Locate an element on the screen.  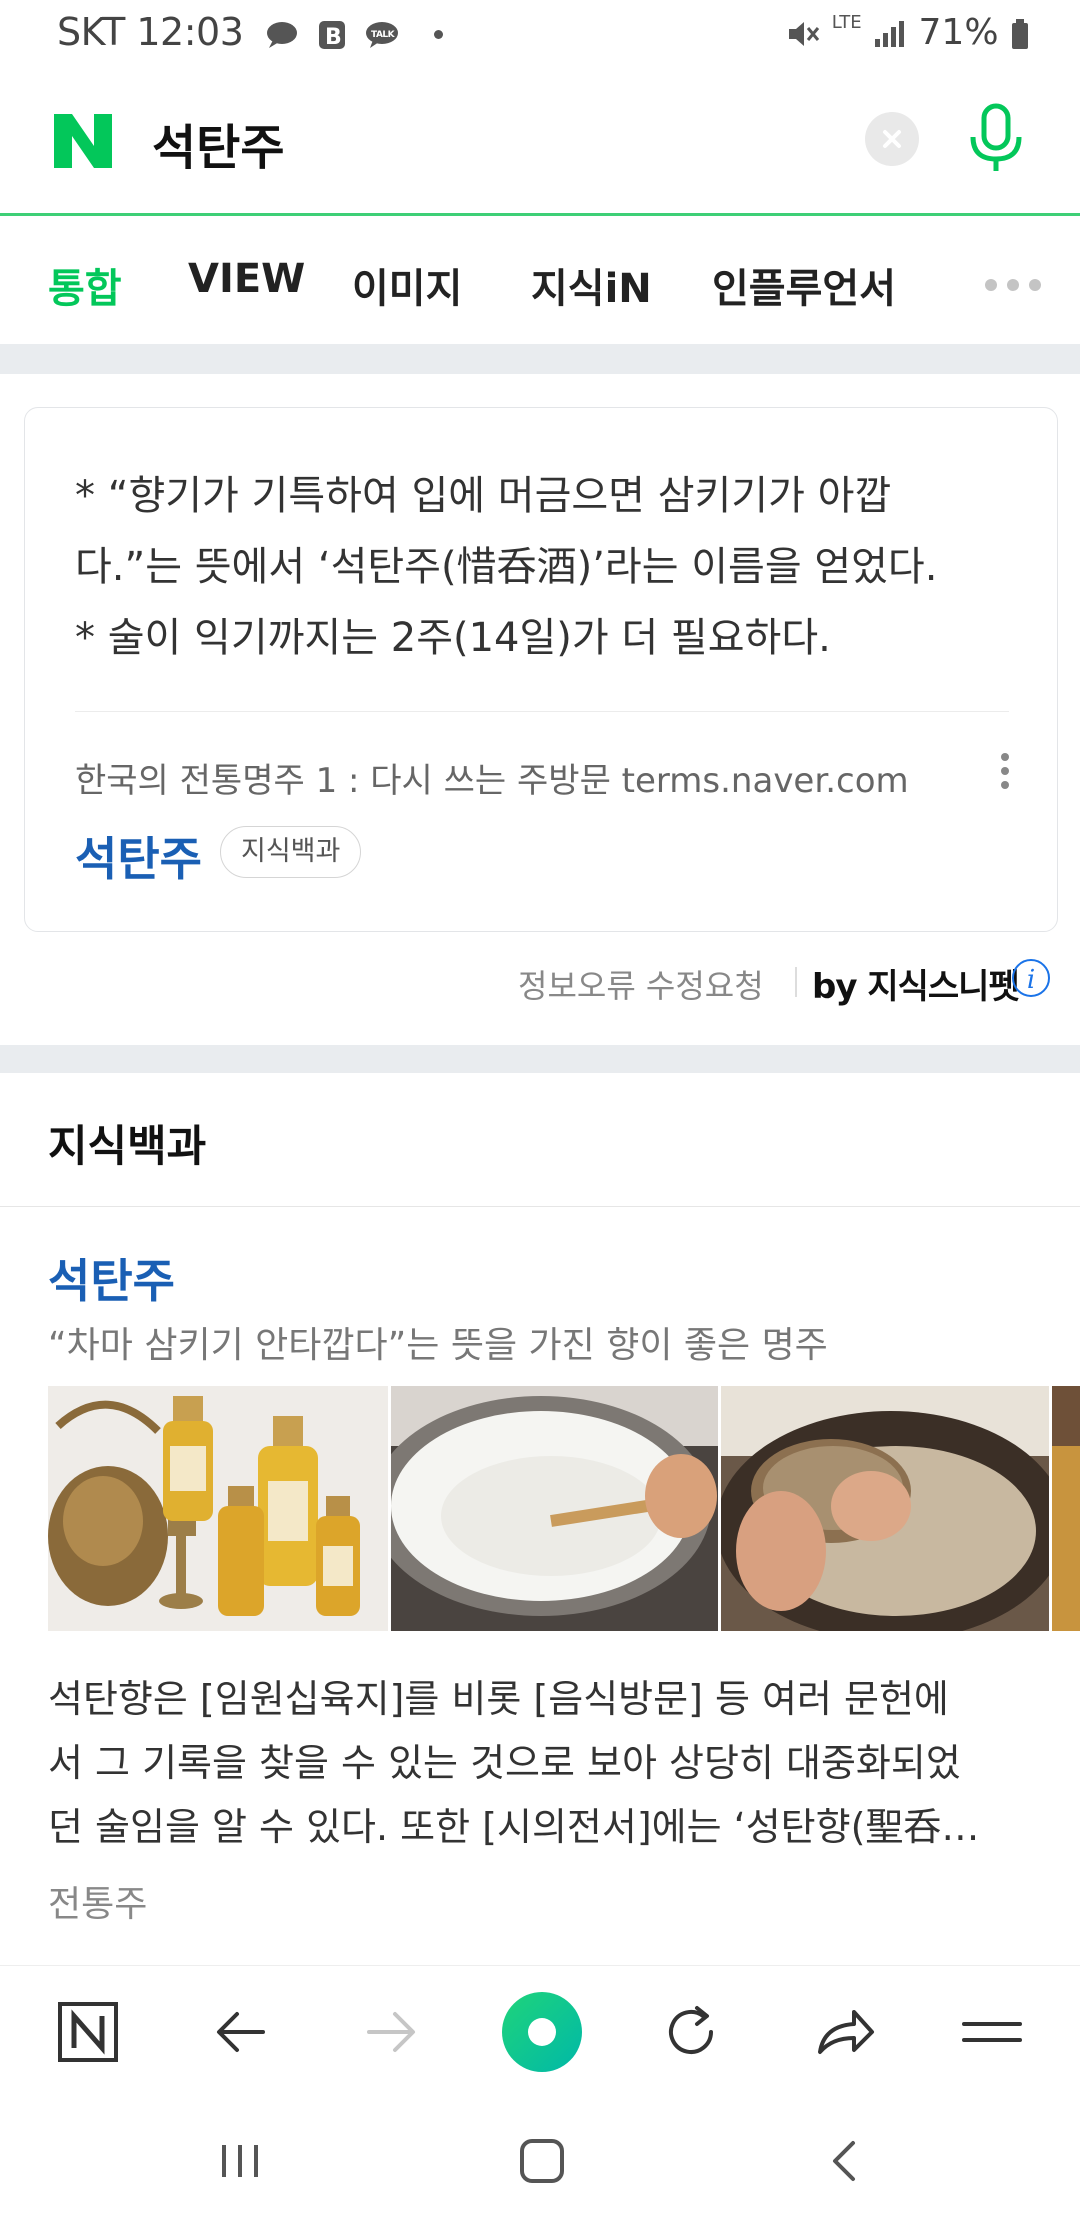
snippet-footer: 정보오류 수정요청 by 지식스니펫 i is located at coordinates (540, 981).